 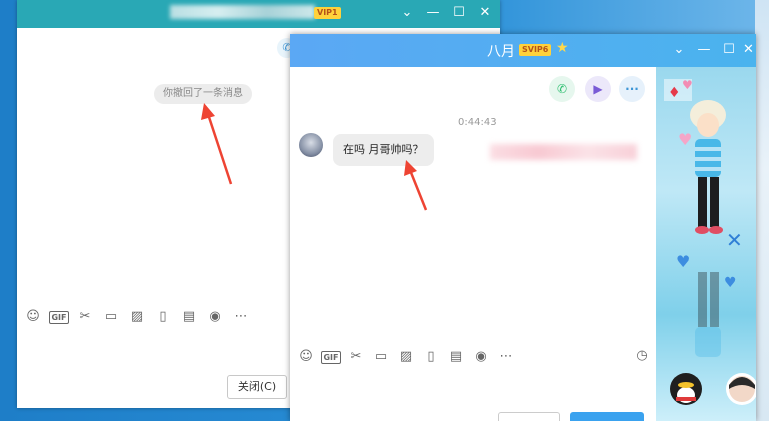 What do you see at coordinates (327, 13) in the screenshot?
I see `vip-badge: VIP1` at bounding box center [327, 13].